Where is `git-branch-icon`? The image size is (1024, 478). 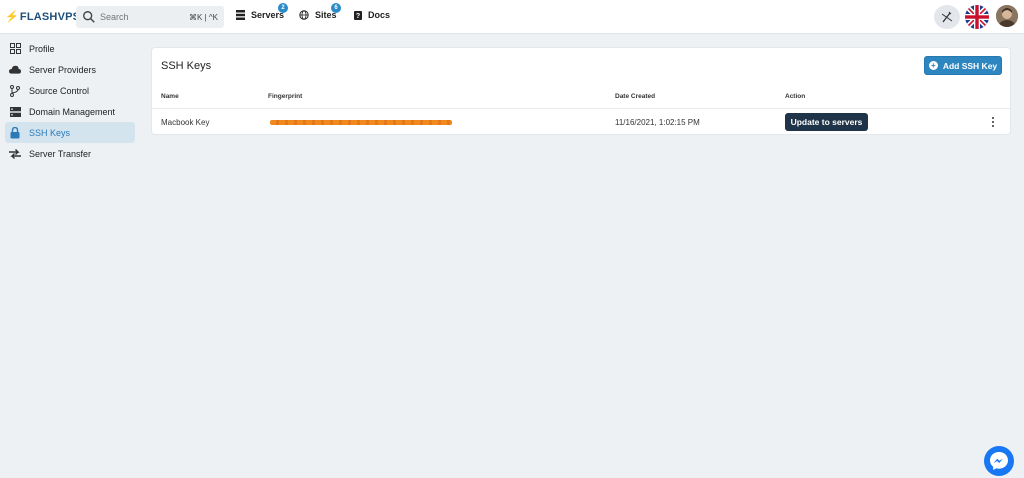 git-branch-icon is located at coordinates (15, 90).